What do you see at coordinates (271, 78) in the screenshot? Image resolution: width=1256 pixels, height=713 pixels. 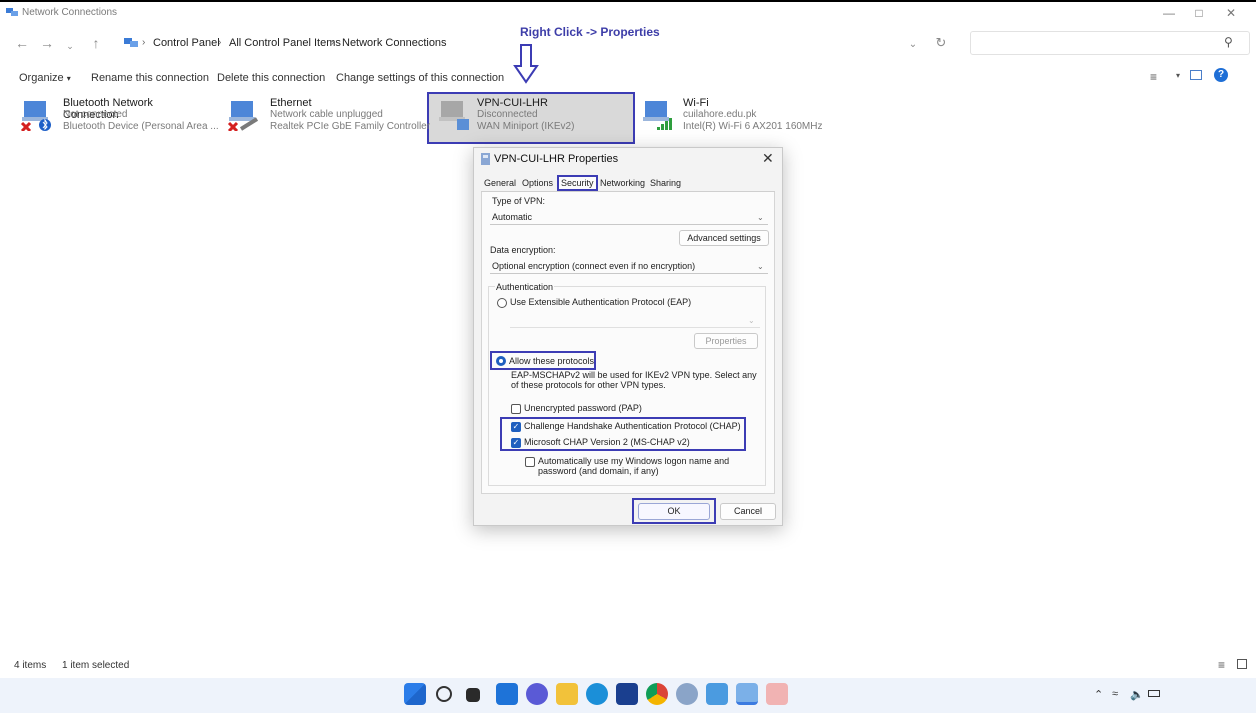 I see `delete-connection-button: Delete this connection` at bounding box center [271, 78].